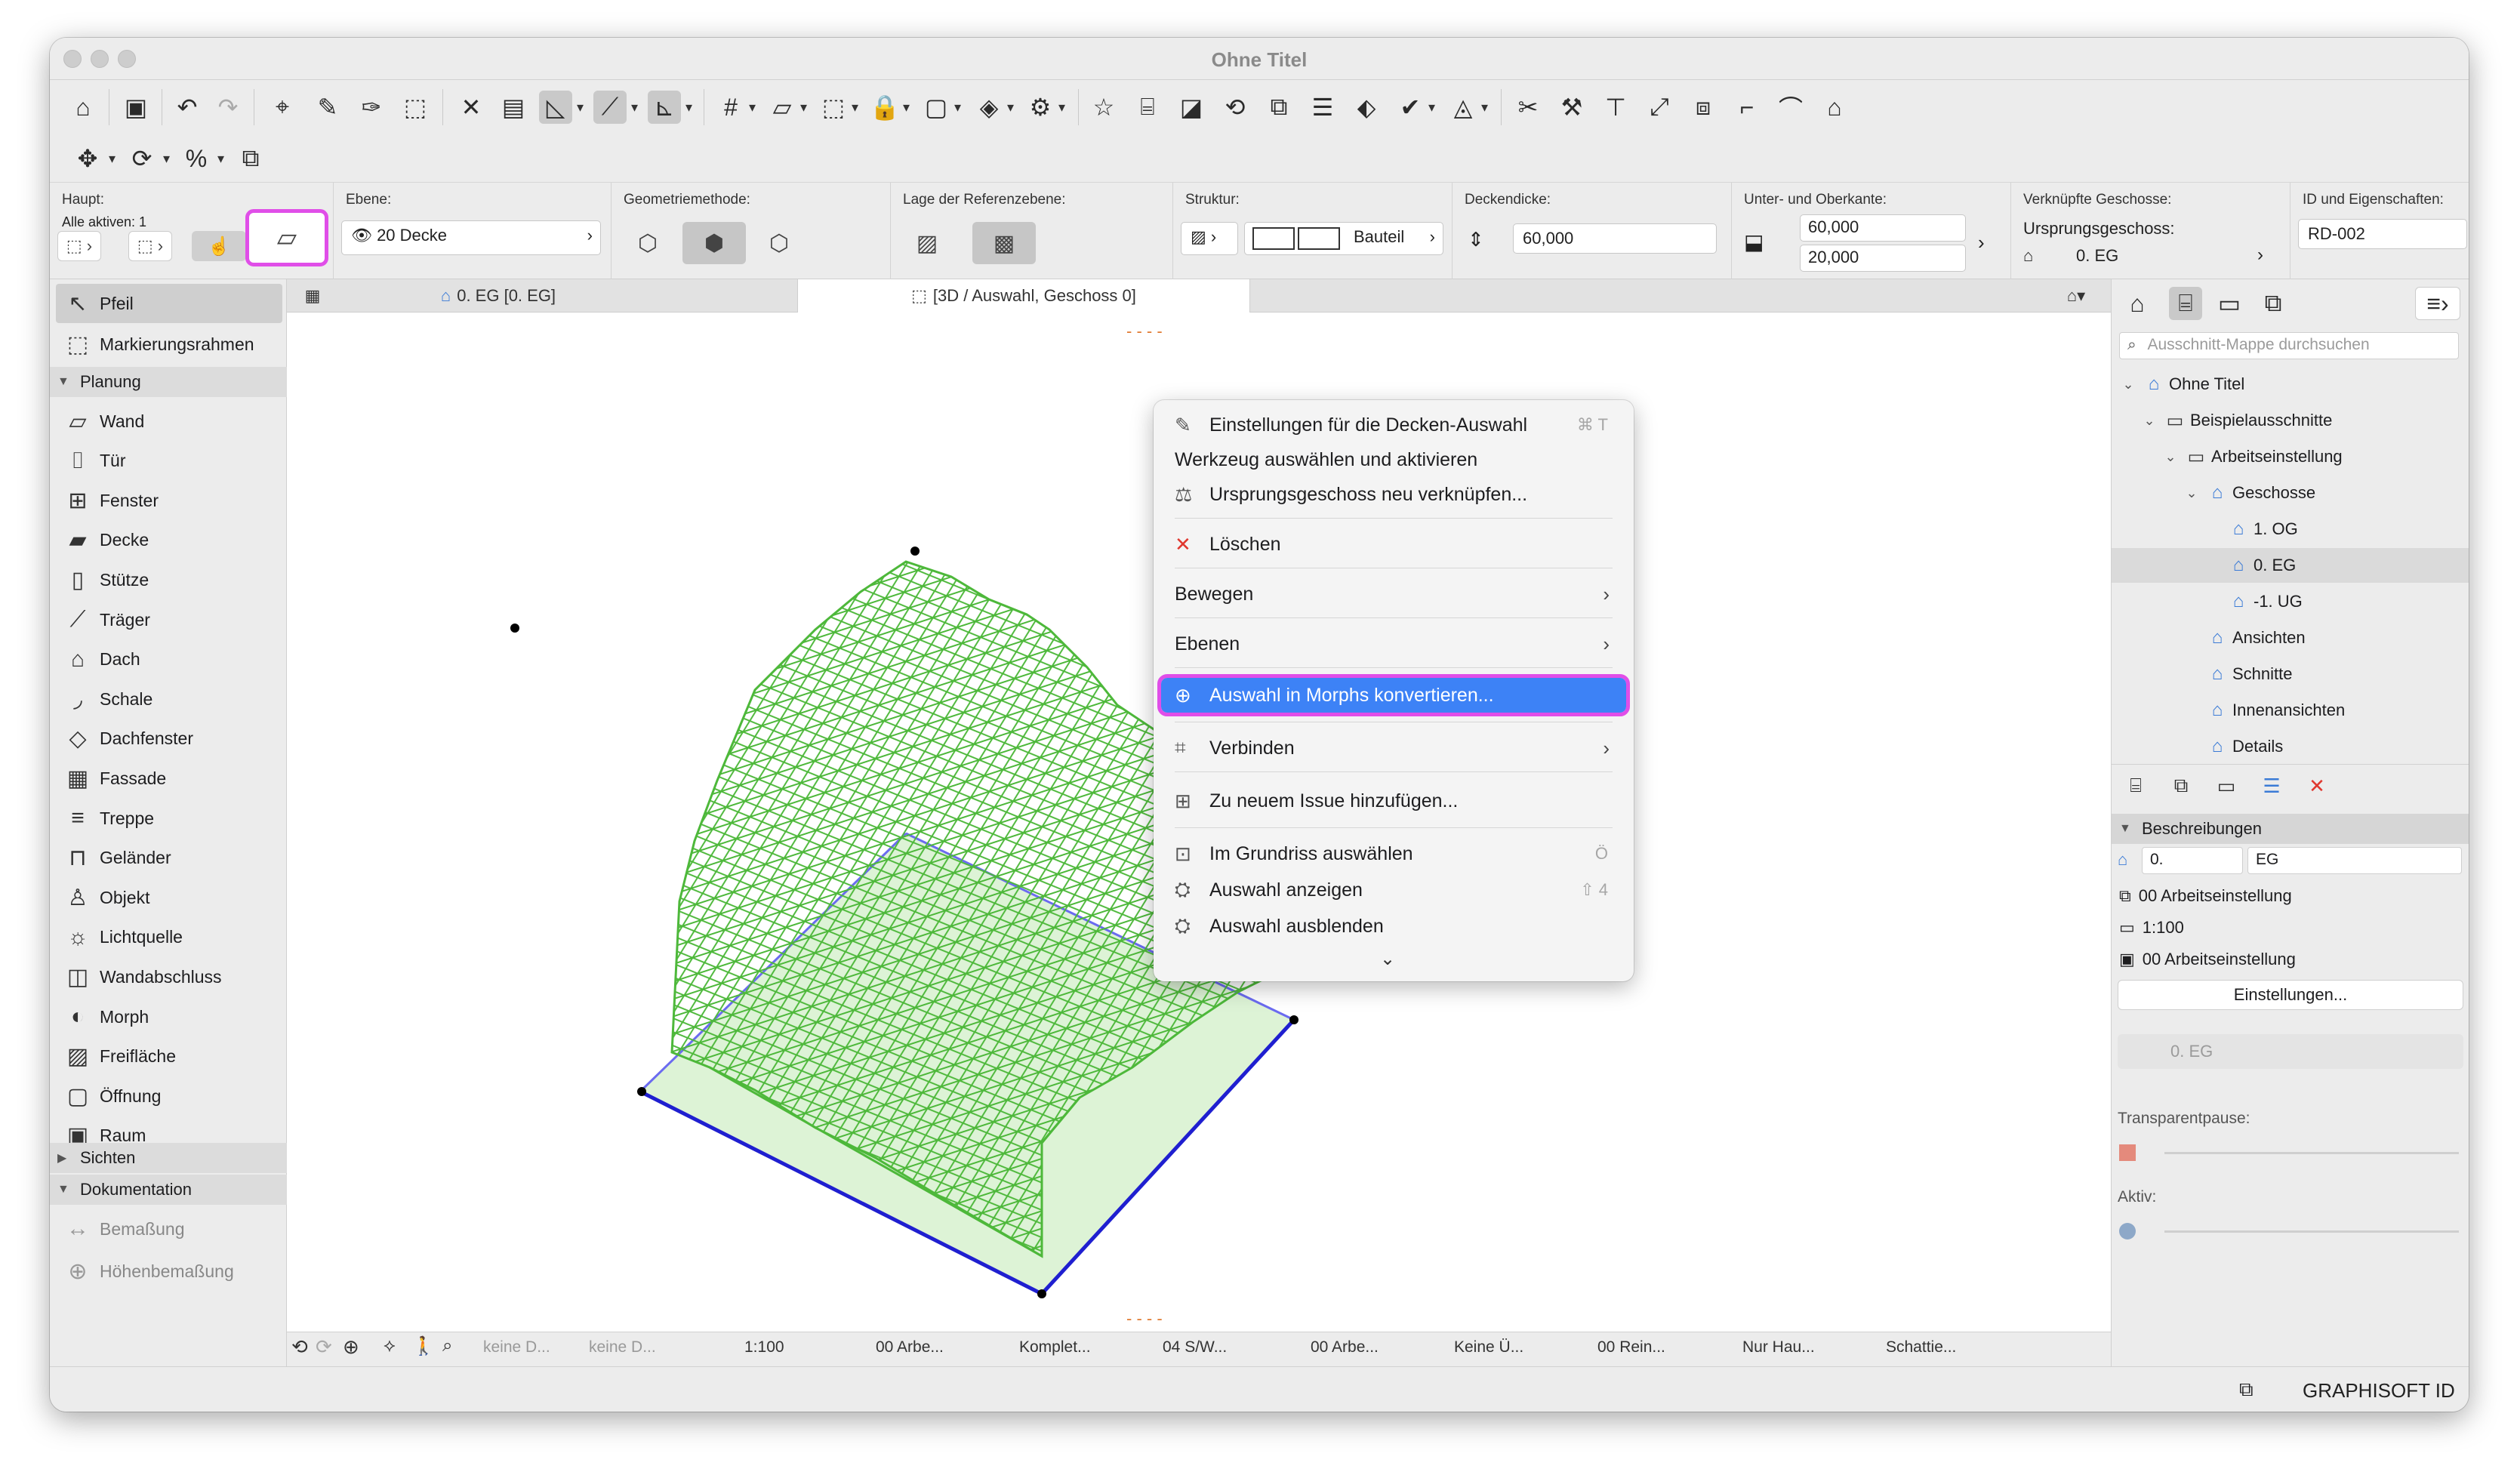  What do you see at coordinates (2290, 493) in the screenshot?
I see `tree-item: ⌄ ⌂ Geschosse` at bounding box center [2290, 493].